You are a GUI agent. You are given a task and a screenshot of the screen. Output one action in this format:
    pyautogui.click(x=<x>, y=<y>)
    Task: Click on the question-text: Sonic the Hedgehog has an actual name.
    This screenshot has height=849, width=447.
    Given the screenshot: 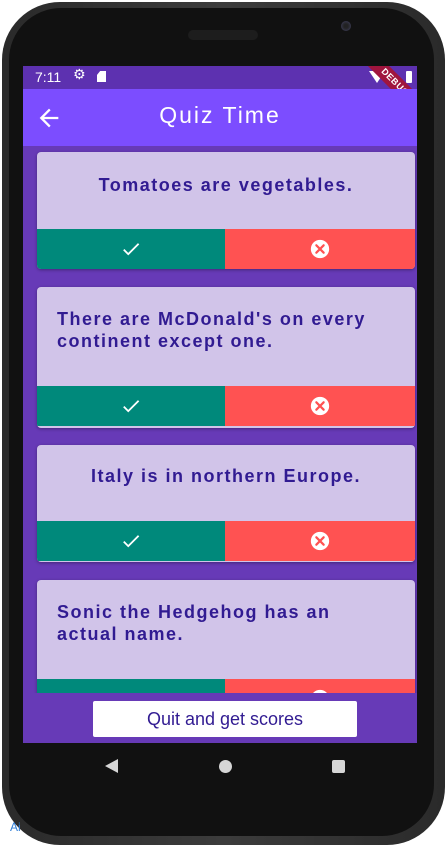 What is the action you would take?
    pyautogui.click(x=194, y=623)
    